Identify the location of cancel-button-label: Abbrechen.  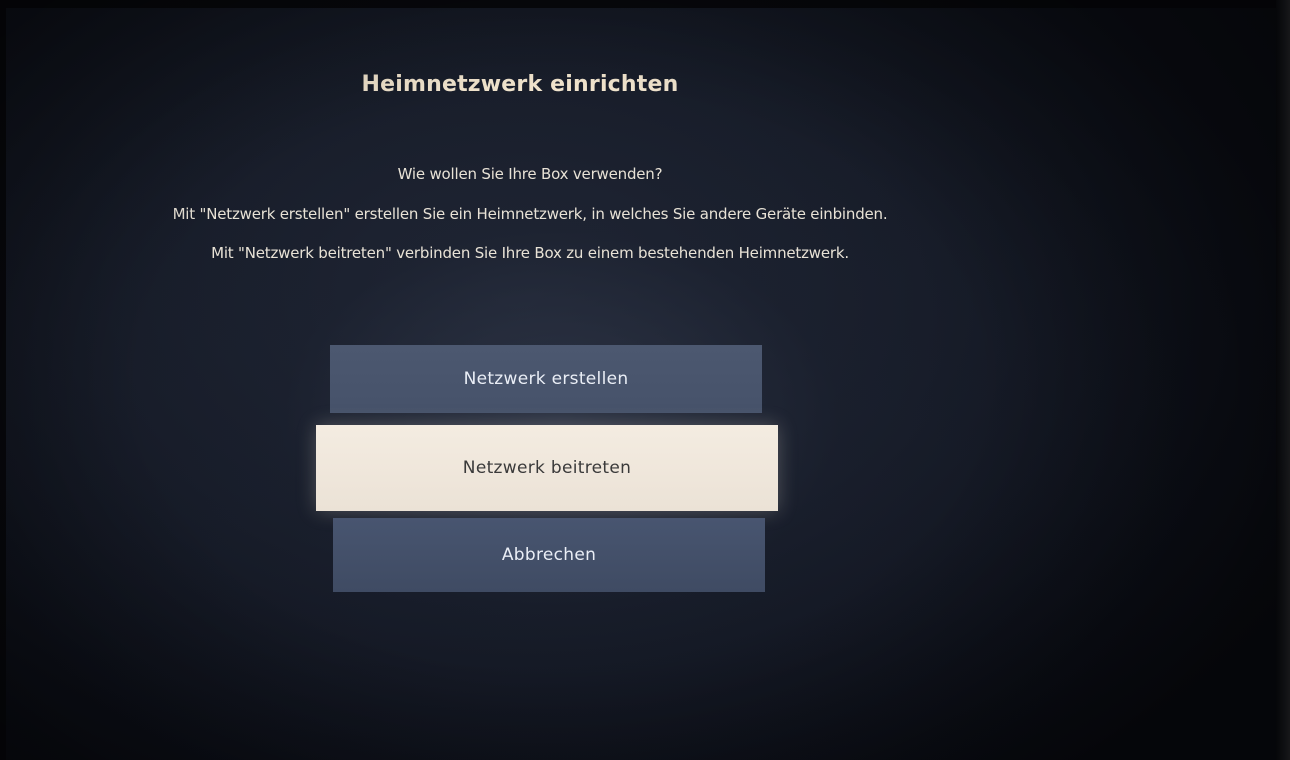
(549, 555).